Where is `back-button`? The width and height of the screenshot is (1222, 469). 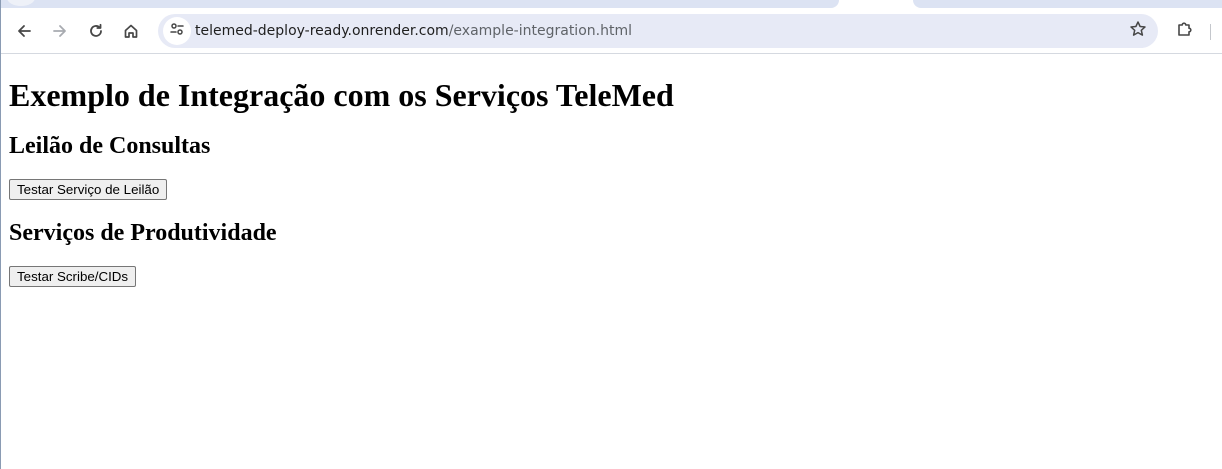 back-button is located at coordinates (24, 31).